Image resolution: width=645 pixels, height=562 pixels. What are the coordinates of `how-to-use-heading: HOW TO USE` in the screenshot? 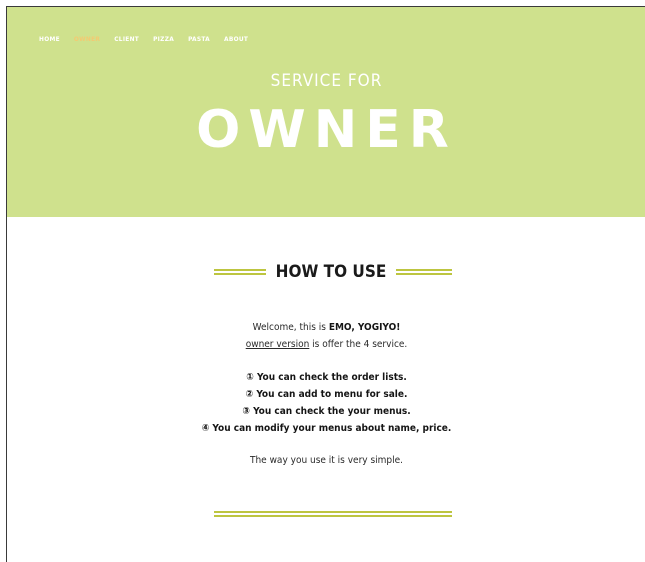 It's located at (326, 274).